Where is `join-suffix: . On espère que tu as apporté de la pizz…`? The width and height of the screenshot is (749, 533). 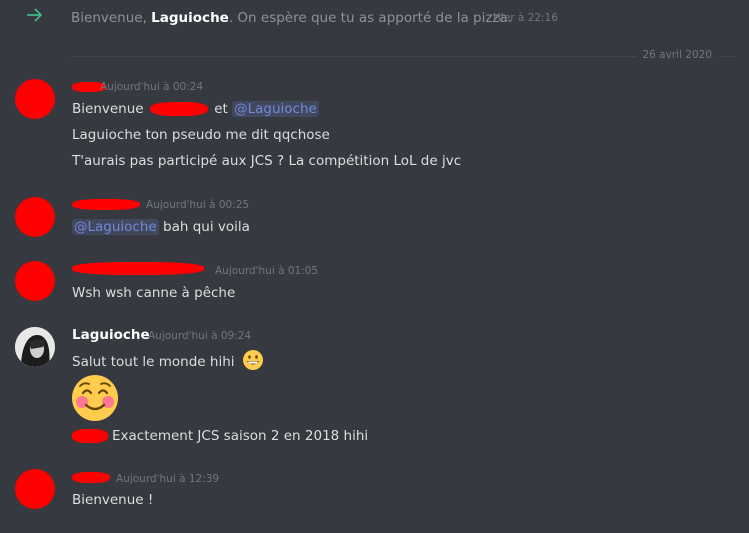
join-suffix: . On espère que tu as apporté de la pizz… is located at coordinates (370, 18).